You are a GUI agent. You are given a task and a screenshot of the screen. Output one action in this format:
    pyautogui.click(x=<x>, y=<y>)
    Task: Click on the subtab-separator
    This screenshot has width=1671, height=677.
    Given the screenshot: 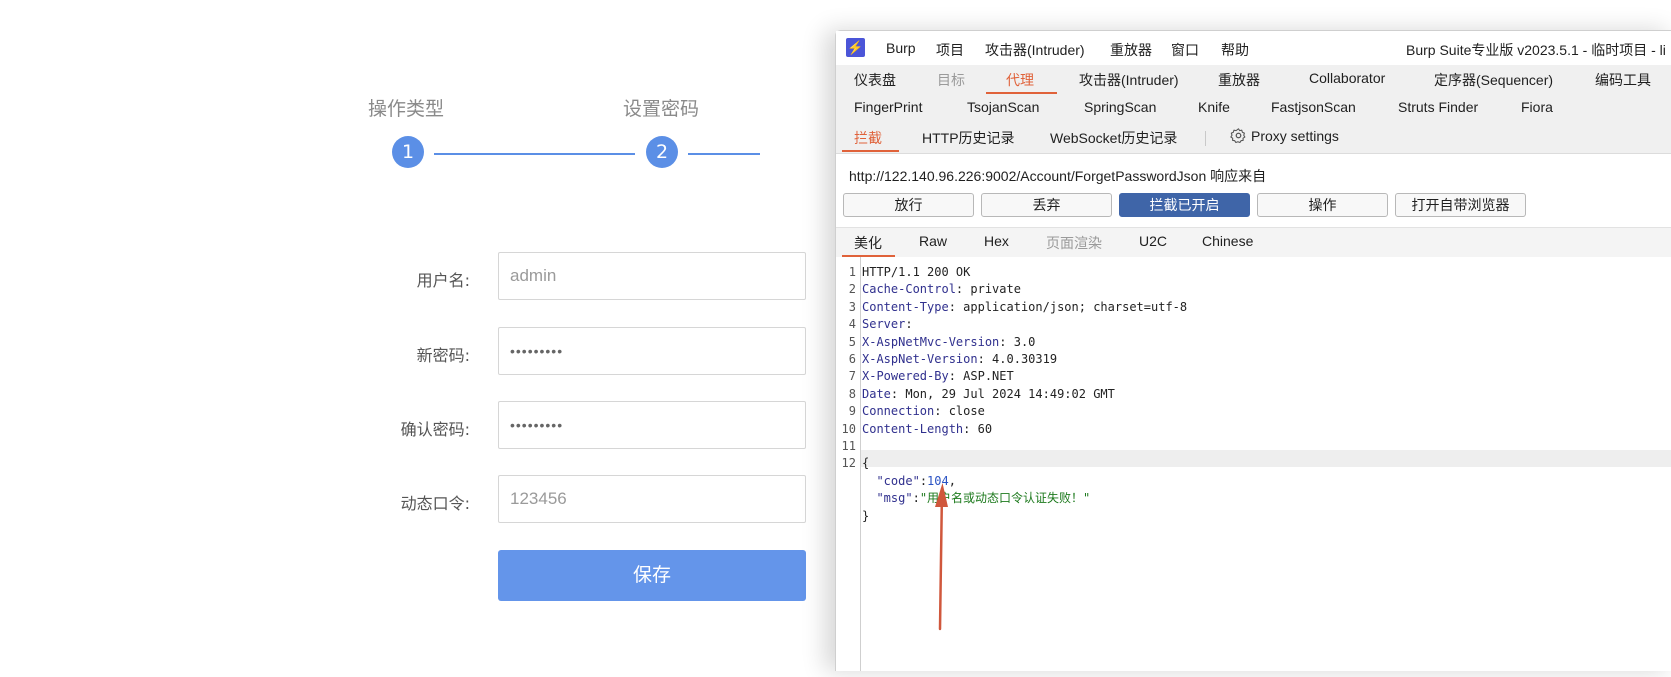 What is the action you would take?
    pyautogui.click(x=1205, y=138)
    